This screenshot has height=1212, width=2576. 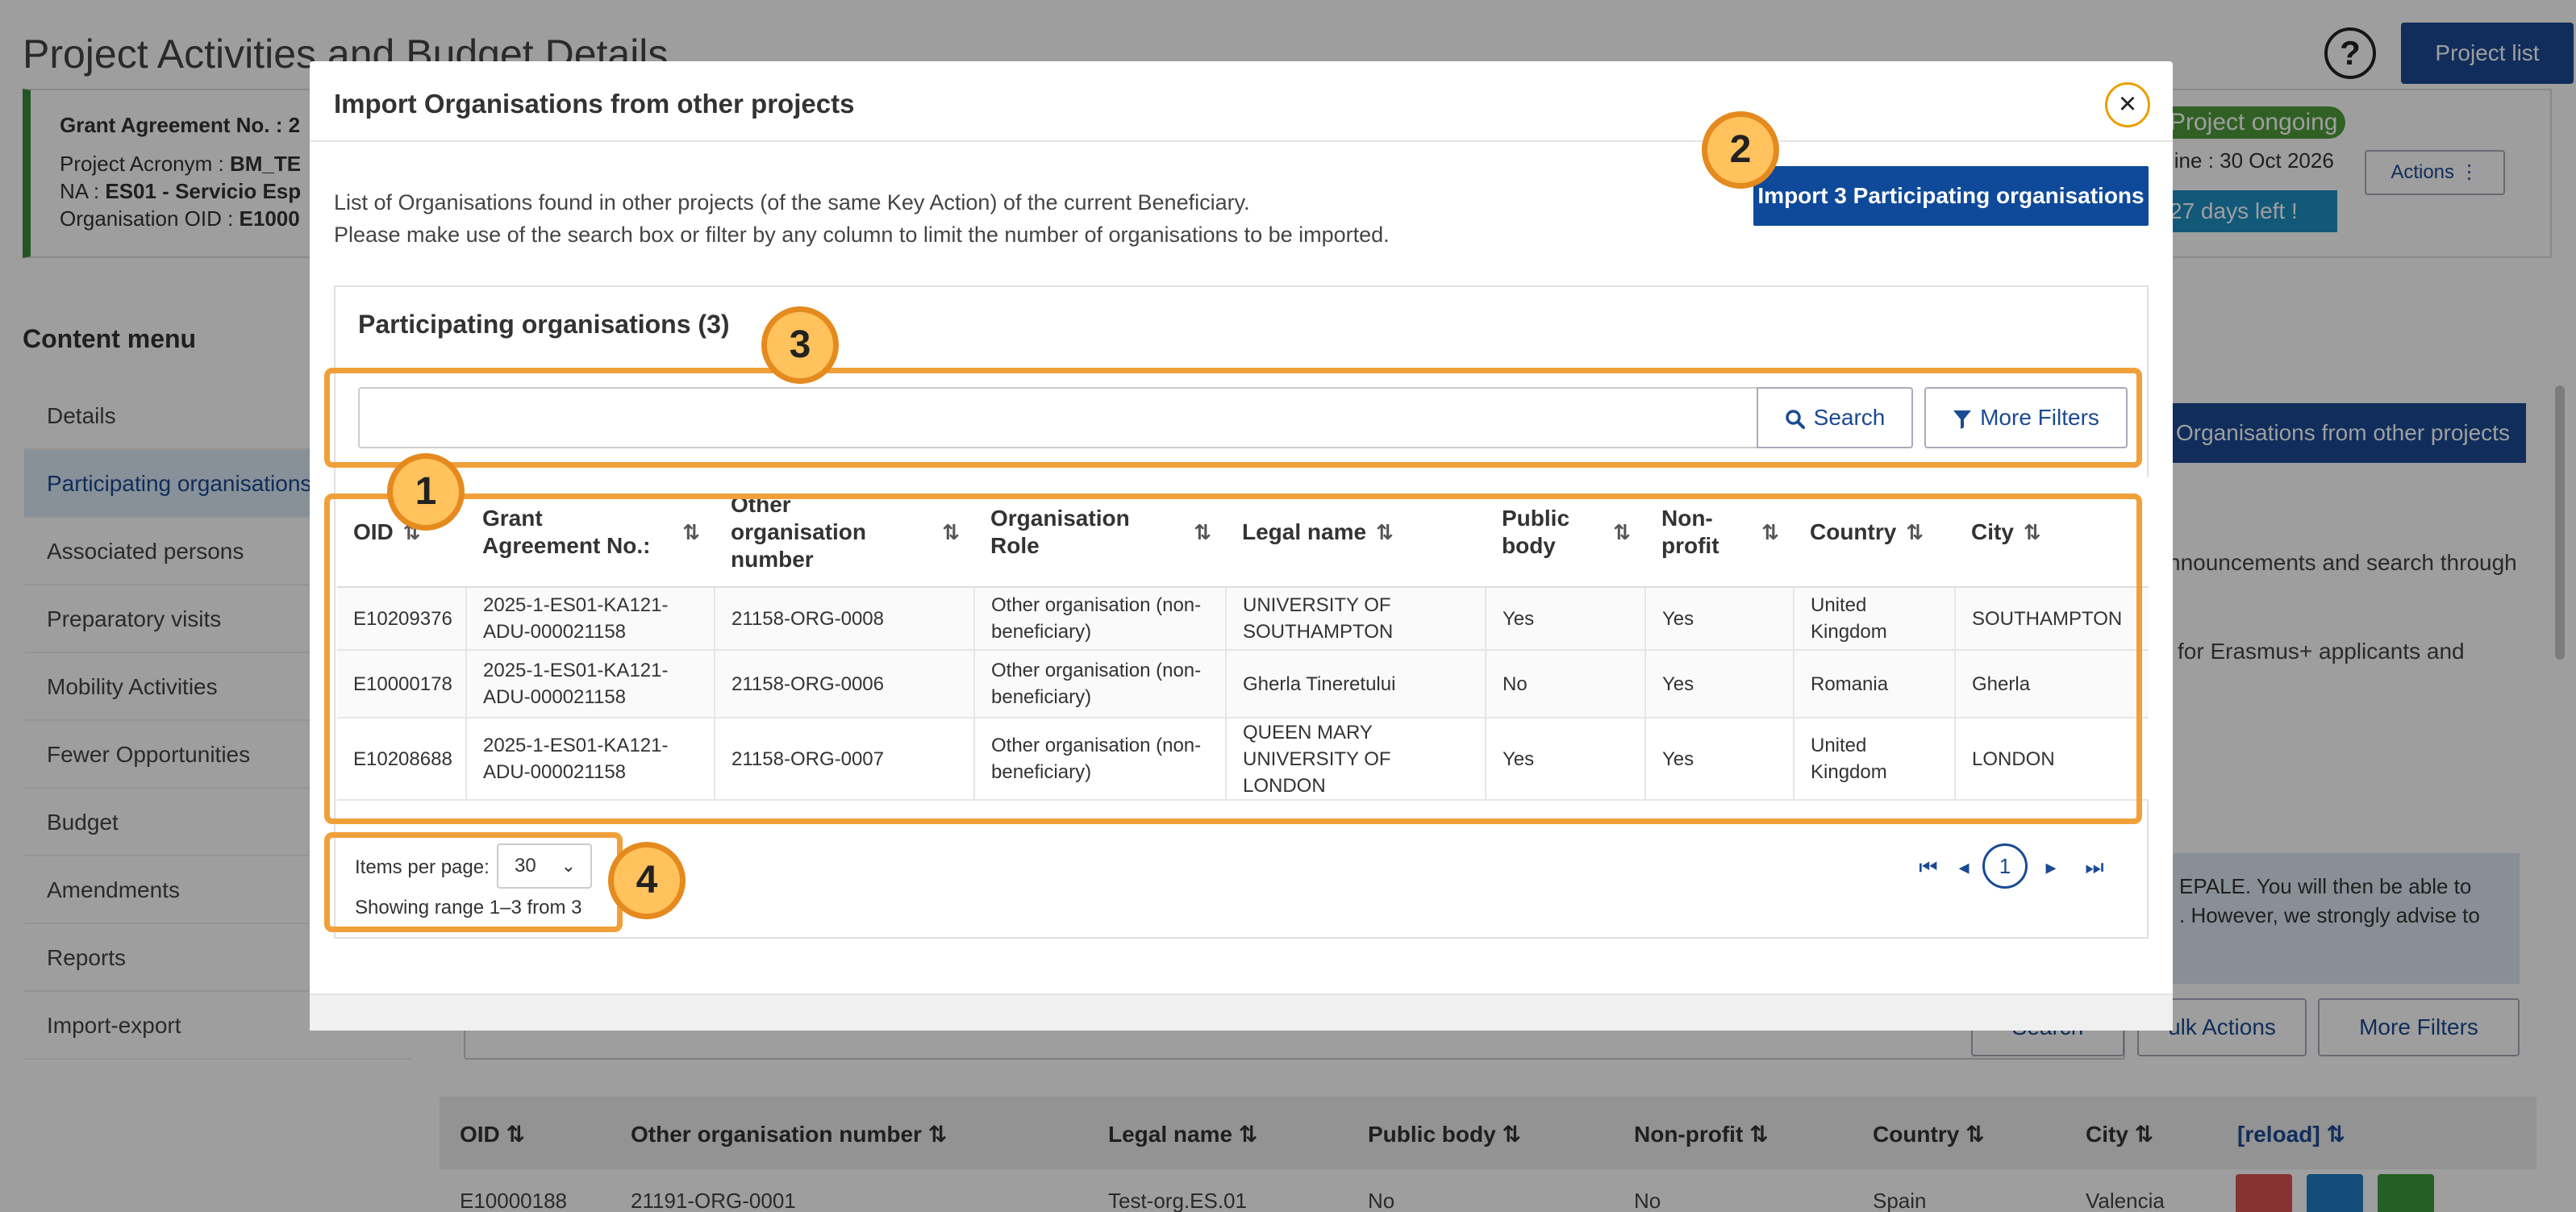 I want to click on column-label: Non-profit, so click(x=1690, y=531).